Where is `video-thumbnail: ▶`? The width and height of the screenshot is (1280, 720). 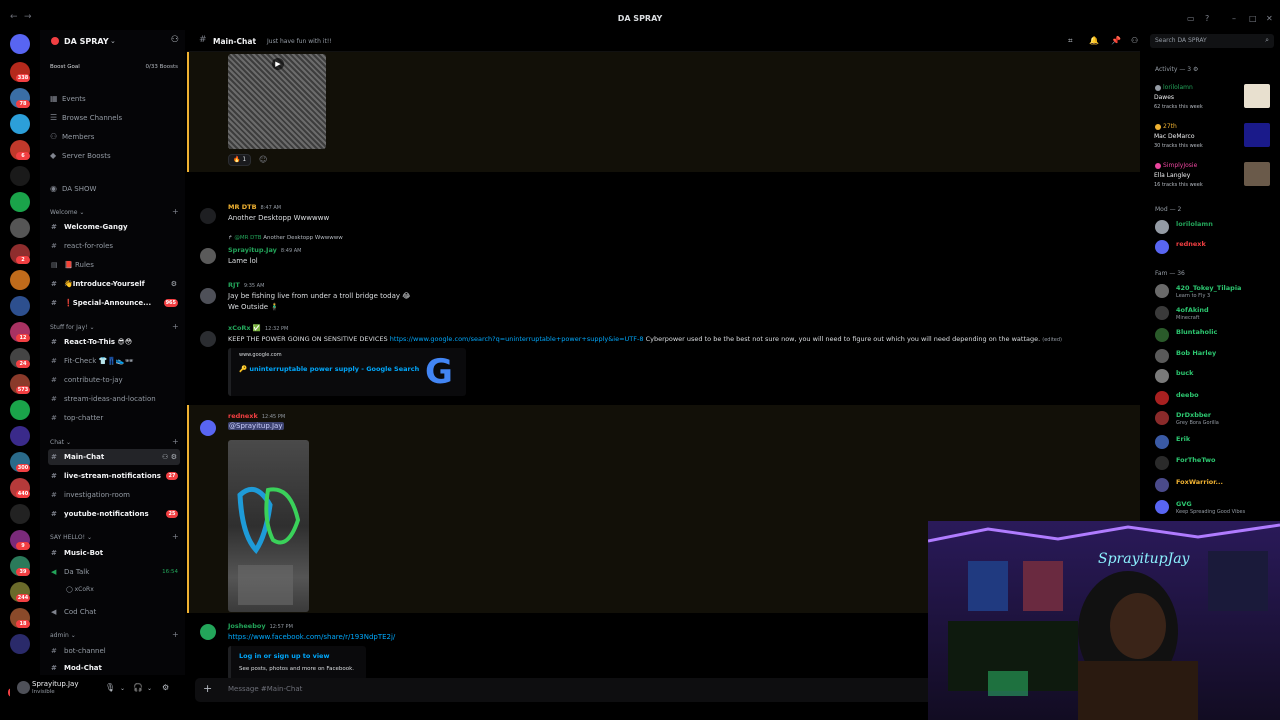 video-thumbnail: ▶ is located at coordinates (277, 101).